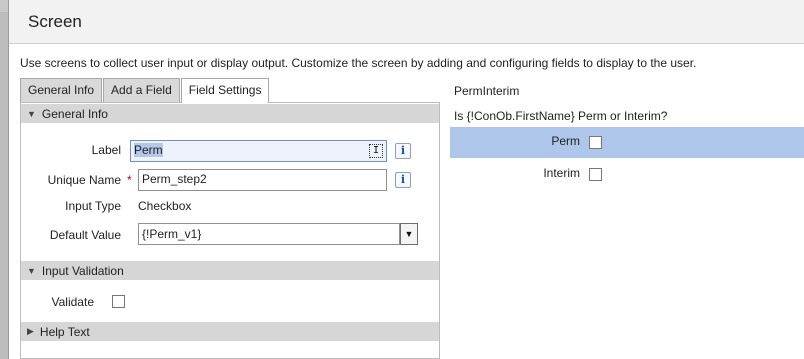 The height and width of the screenshot is (359, 804). Describe the element at coordinates (85, 235) in the screenshot. I see `default-value-label: Default Value` at that location.